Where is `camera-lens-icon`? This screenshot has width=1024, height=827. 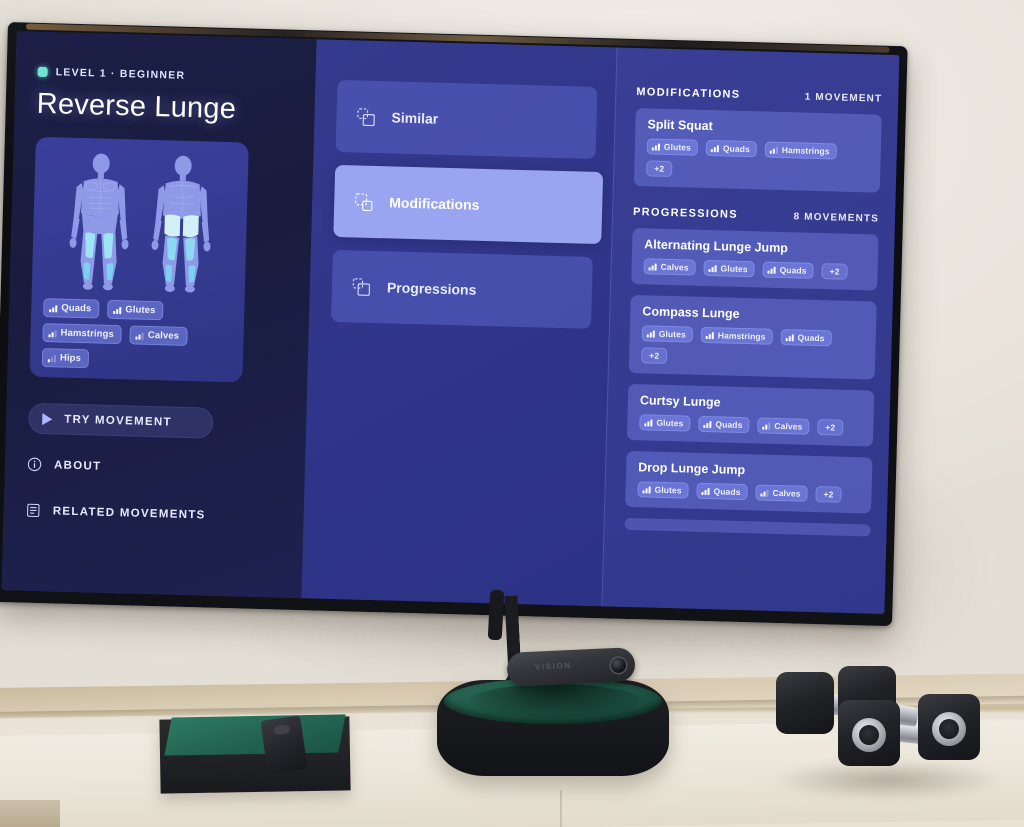
camera-lens-icon is located at coordinates (618, 665).